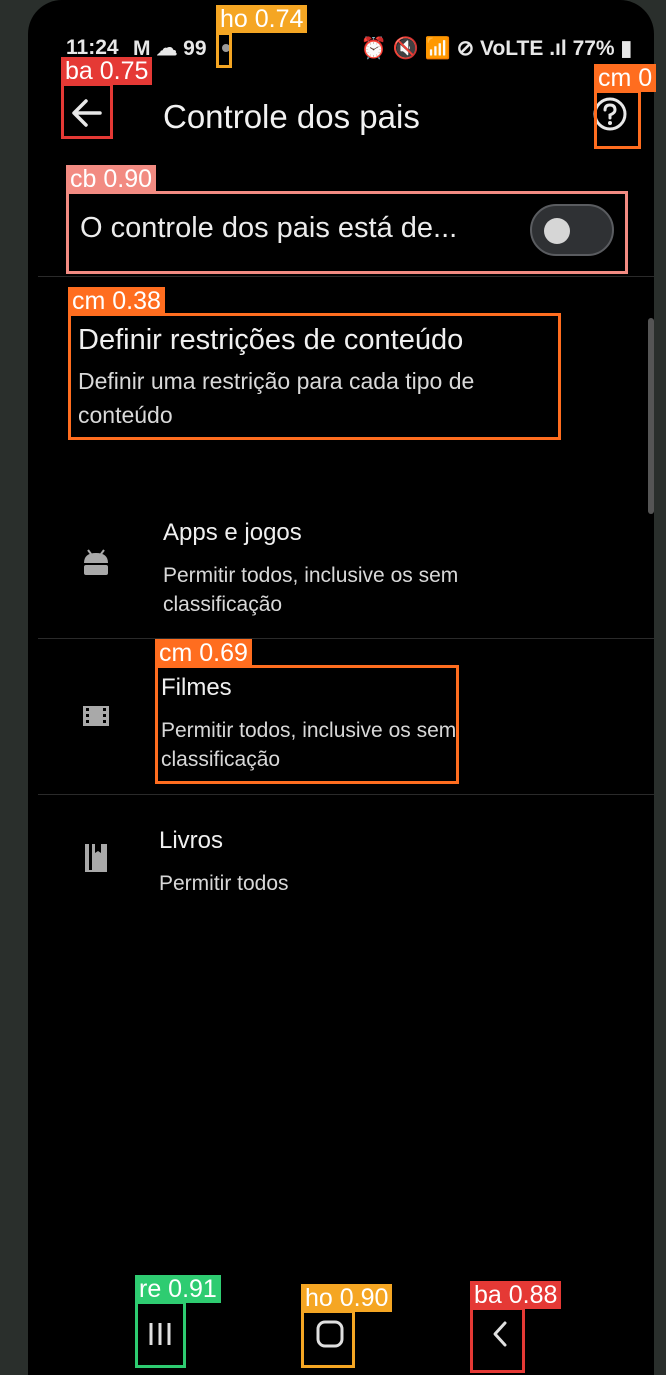 This screenshot has width=666, height=1375. I want to click on android-icon, so click(96, 562).